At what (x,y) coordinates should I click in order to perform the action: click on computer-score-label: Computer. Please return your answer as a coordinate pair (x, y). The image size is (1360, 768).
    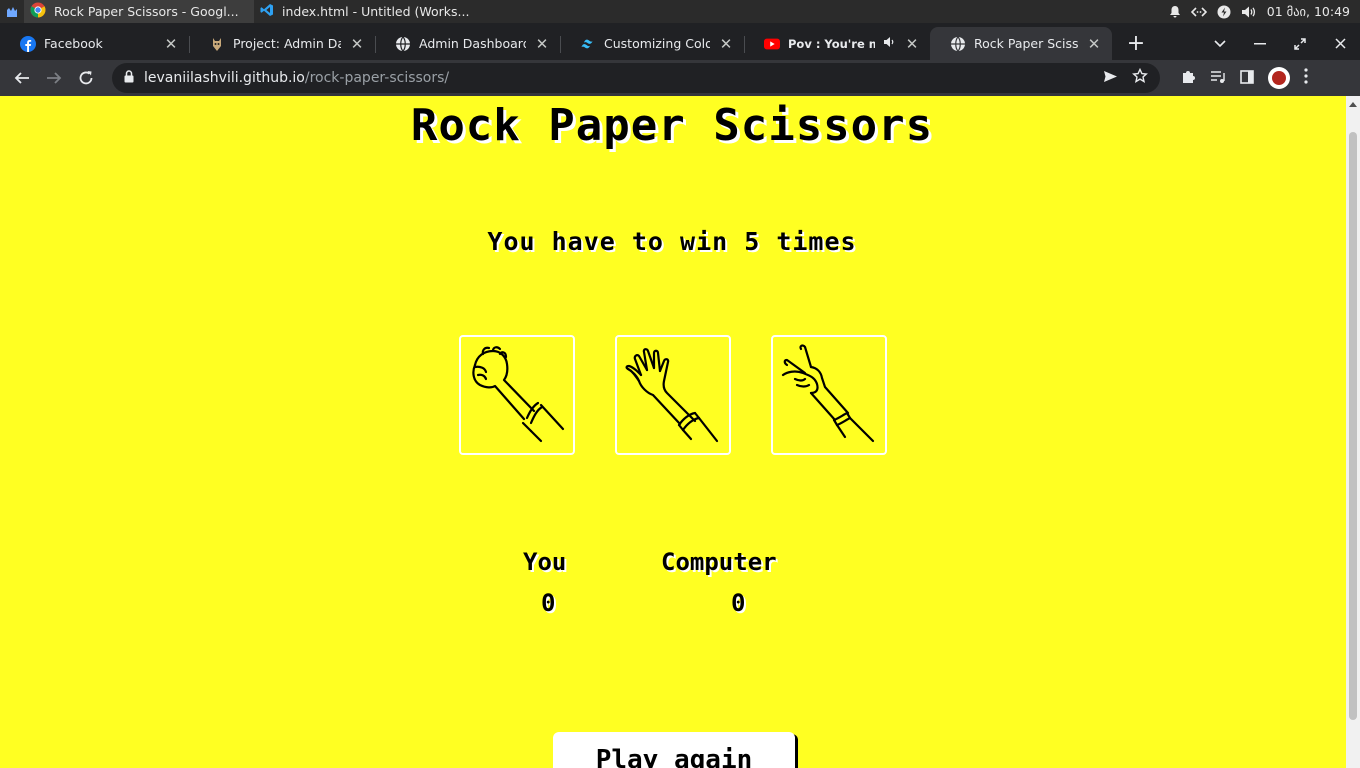
    Looking at the image, I should click on (719, 562).